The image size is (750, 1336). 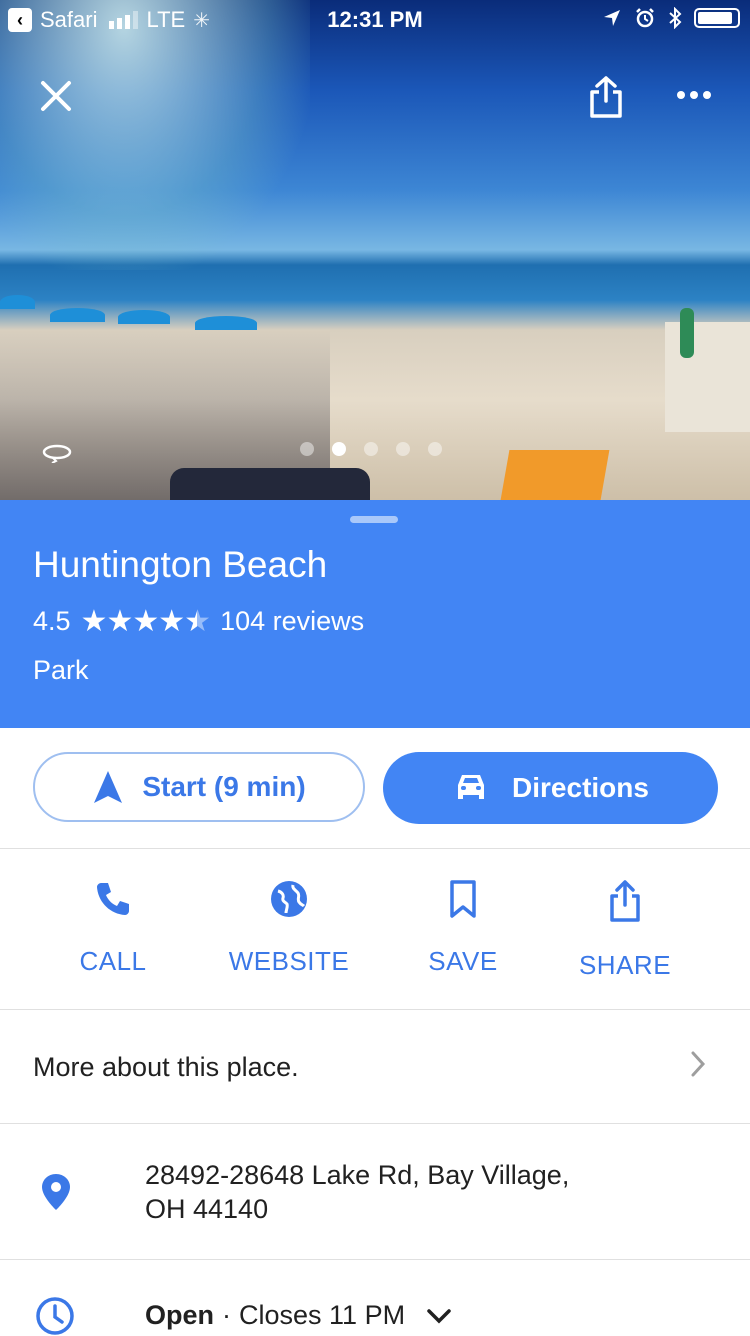 I want to click on street-view-360-icon, so click(x=57, y=453).